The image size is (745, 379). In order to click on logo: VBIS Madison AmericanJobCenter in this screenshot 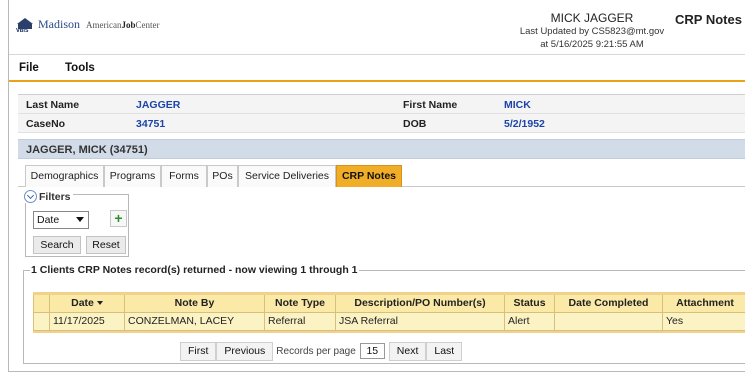, I will do `click(88, 25)`.